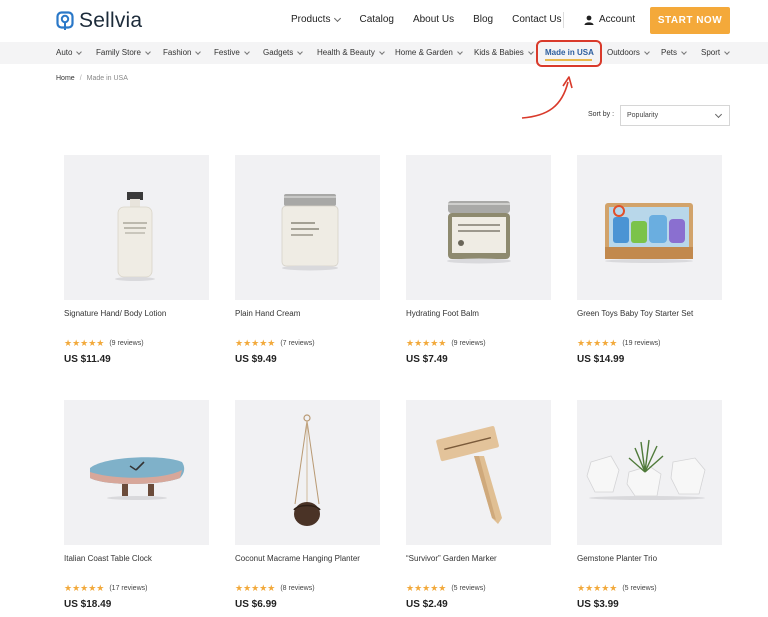  Describe the element at coordinates (675, 115) in the screenshot. I see `sort-select: Popularity` at that location.